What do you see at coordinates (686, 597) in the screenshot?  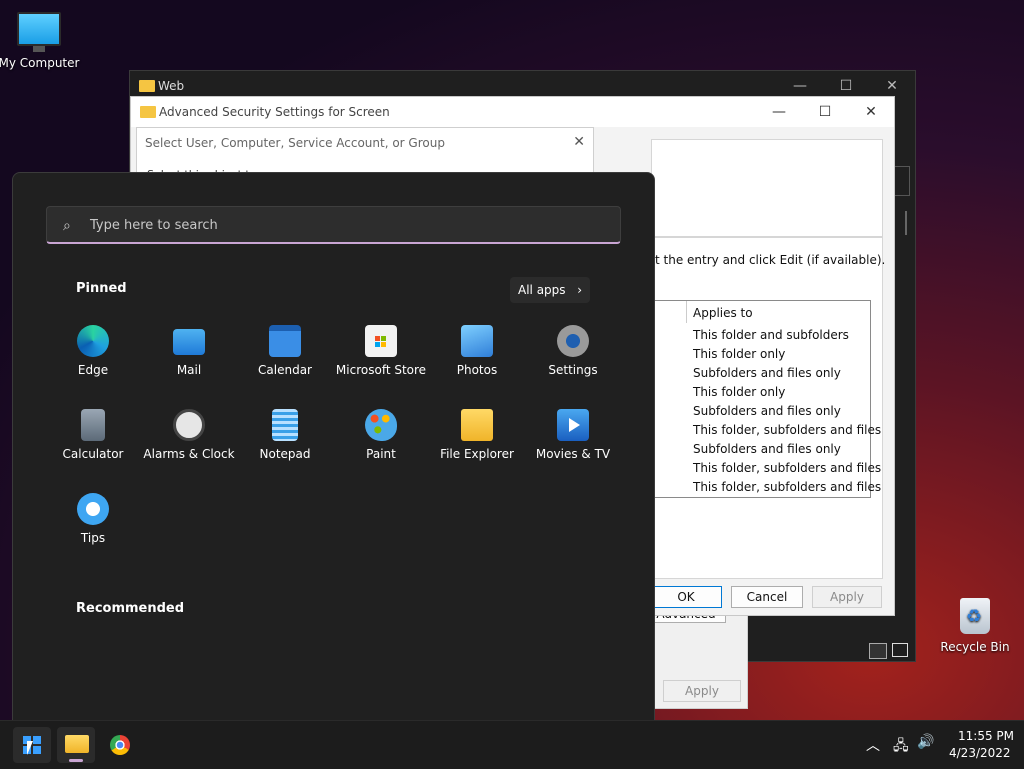 I see `ok-button: OK` at bounding box center [686, 597].